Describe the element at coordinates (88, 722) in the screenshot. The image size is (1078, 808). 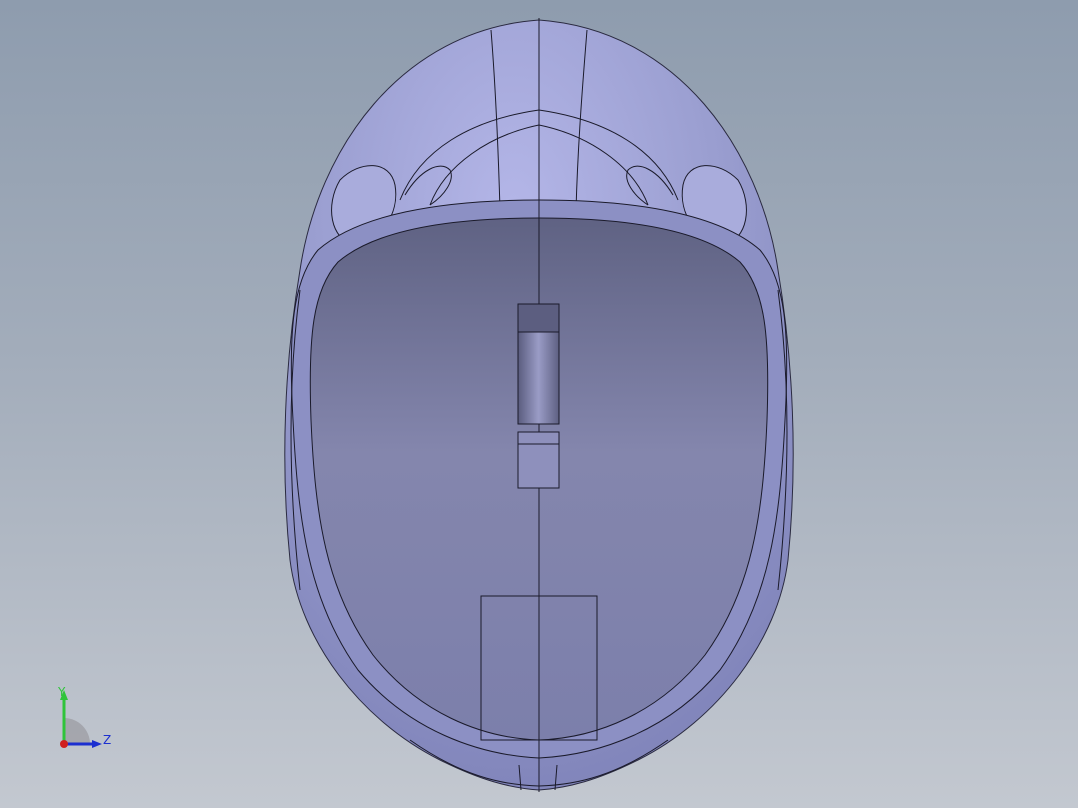
I see `axis-triad: Y Z` at that location.